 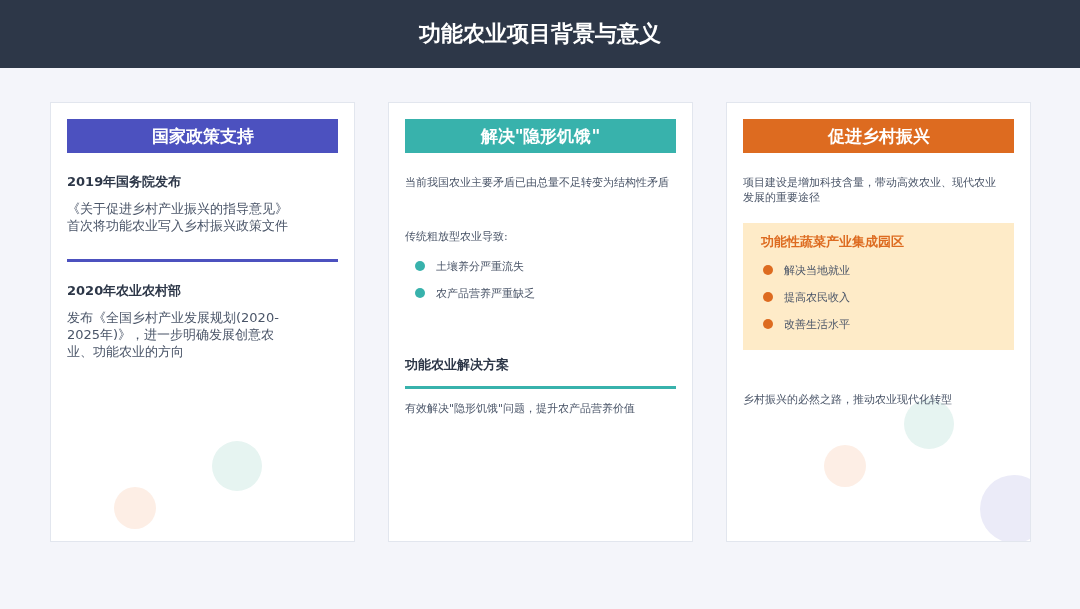 What do you see at coordinates (817, 270) in the screenshot?
I see `bullet-text: 解决当地就业` at bounding box center [817, 270].